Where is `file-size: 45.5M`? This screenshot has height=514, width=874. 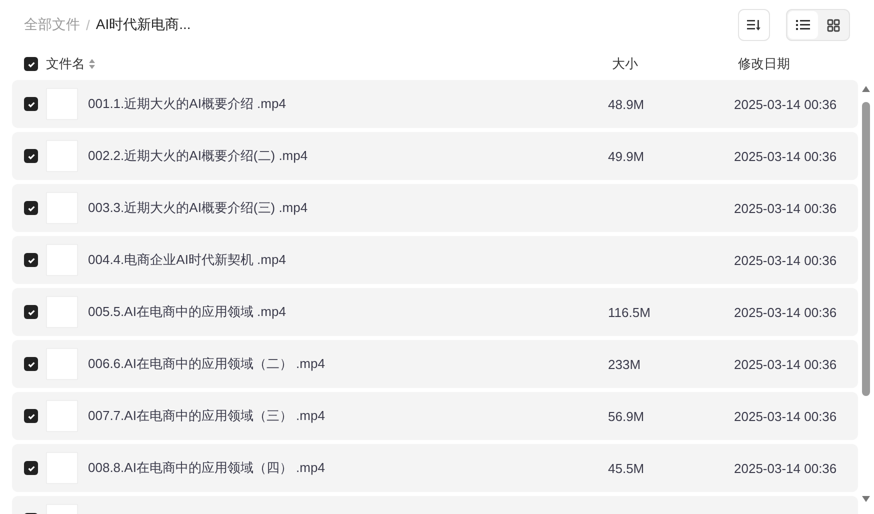 file-size: 45.5M is located at coordinates (626, 468).